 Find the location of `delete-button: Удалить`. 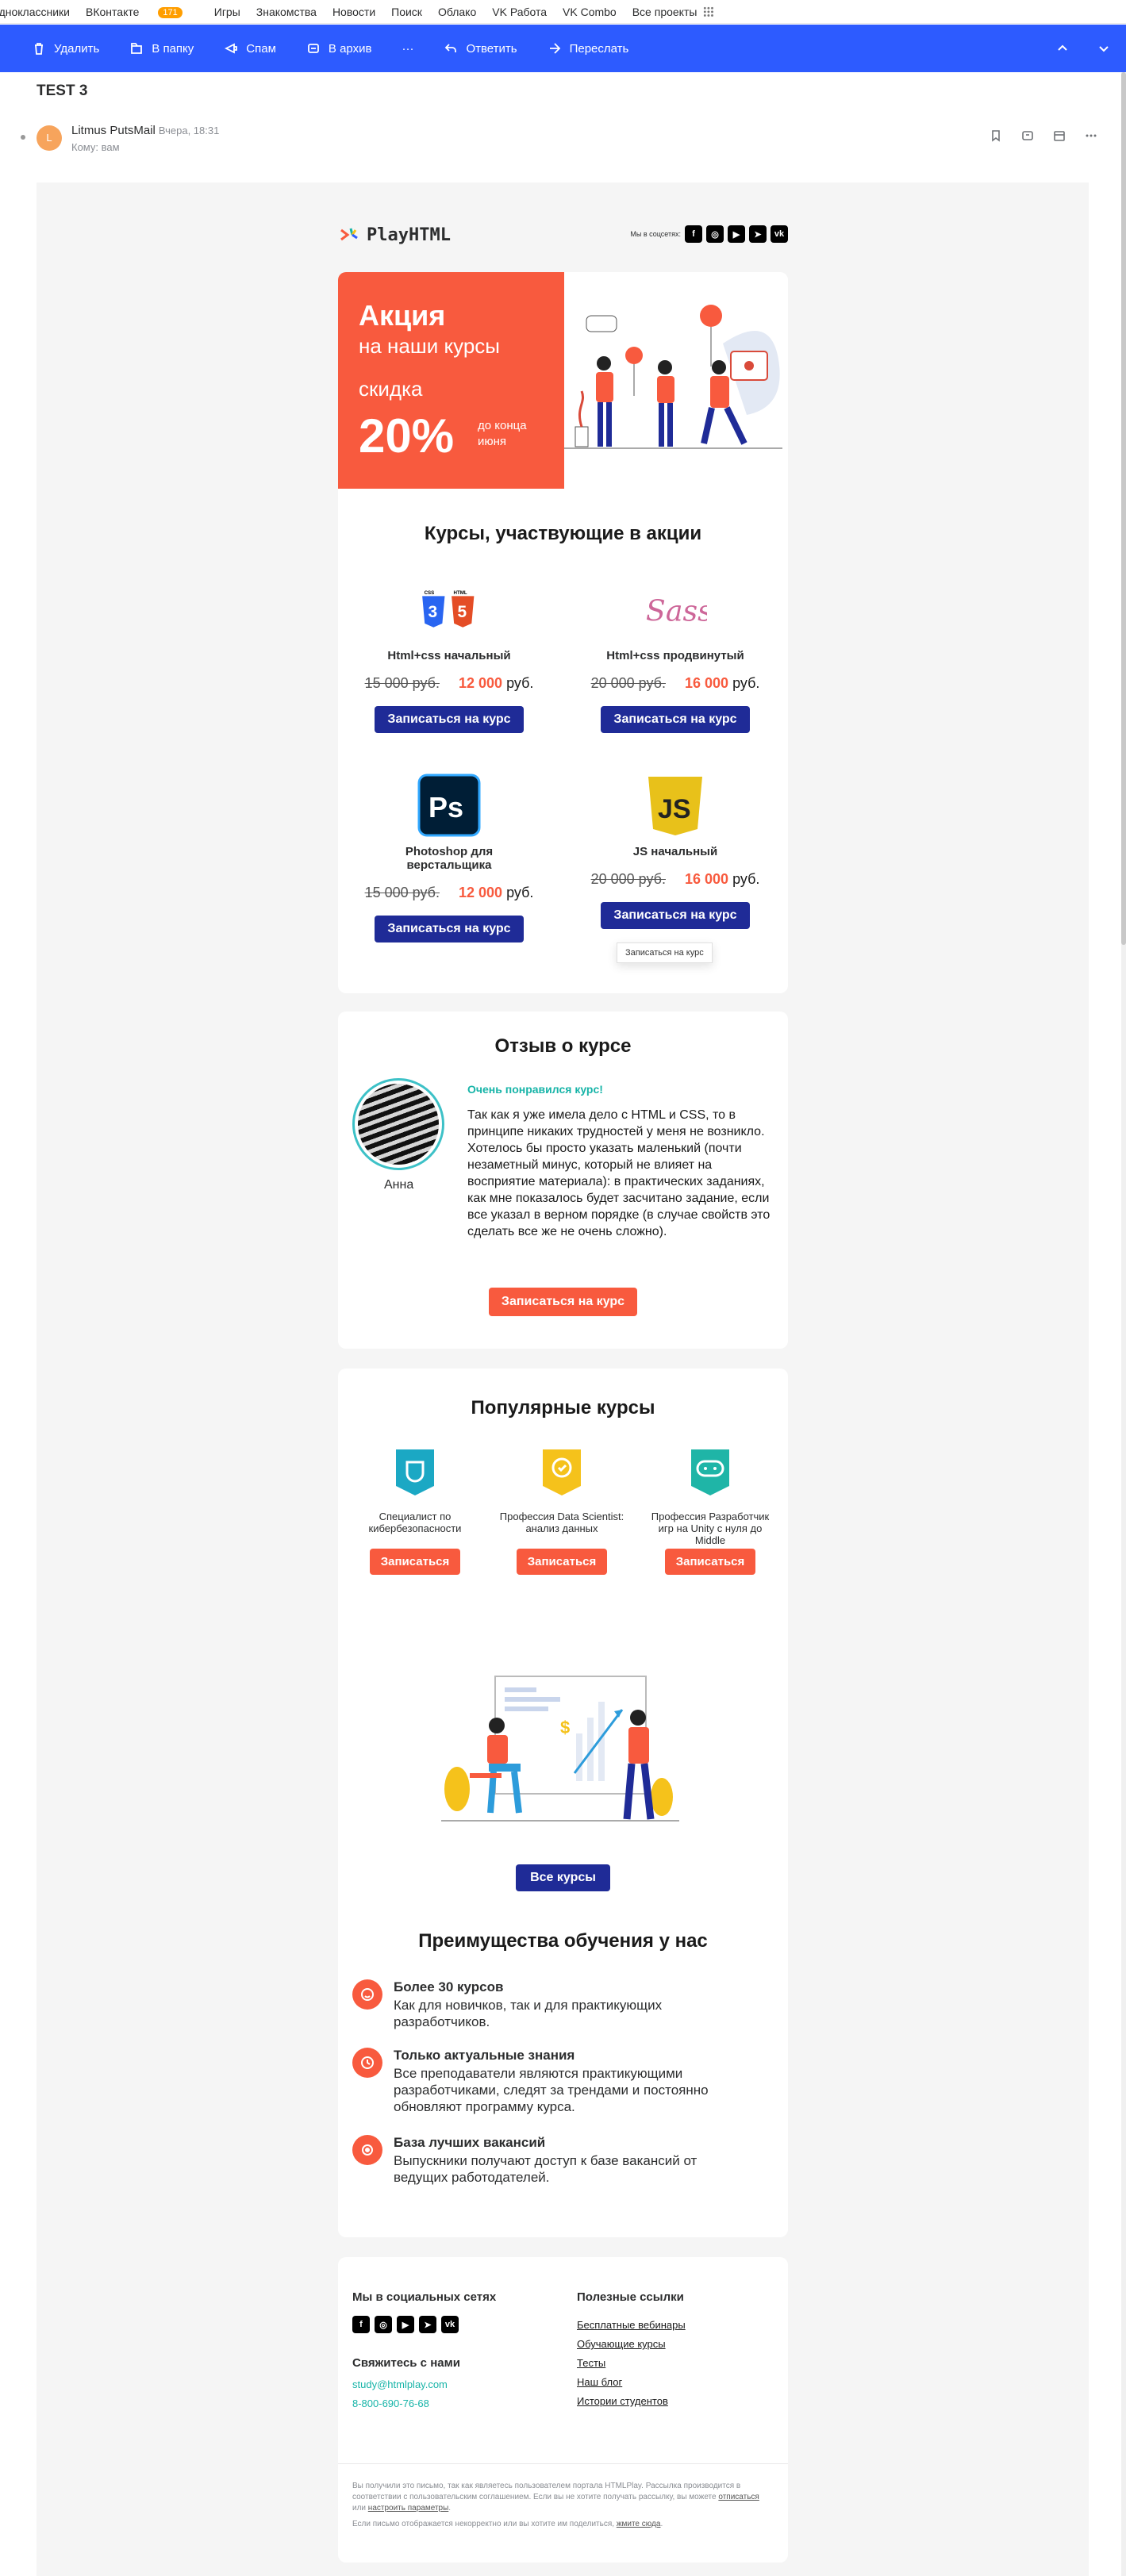

delete-button: Удалить is located at coordinates (65, 48).